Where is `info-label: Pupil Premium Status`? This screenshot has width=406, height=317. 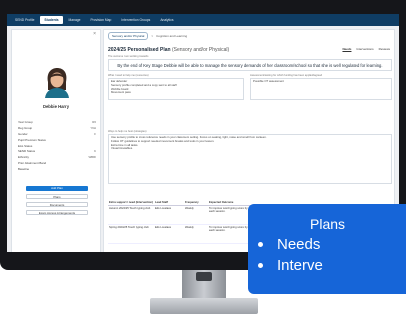 info-label: Pupil Premium Status is located at coordinates (32, 139).